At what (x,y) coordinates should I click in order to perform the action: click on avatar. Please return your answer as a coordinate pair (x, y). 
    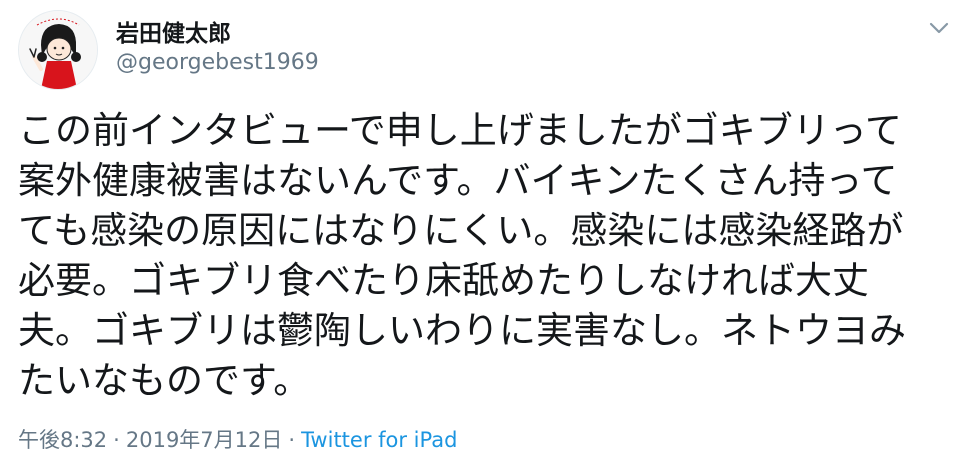
    Looking at the image, I should click on (58, 50).